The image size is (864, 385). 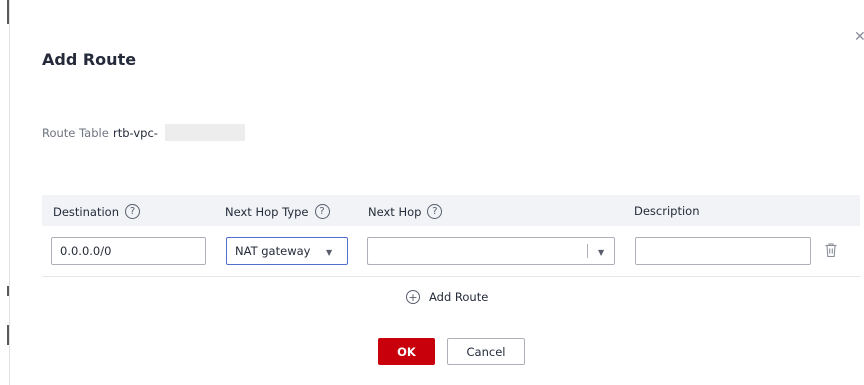 I want to click on add-route-link: + Add Route, so click(x=447, y=297).